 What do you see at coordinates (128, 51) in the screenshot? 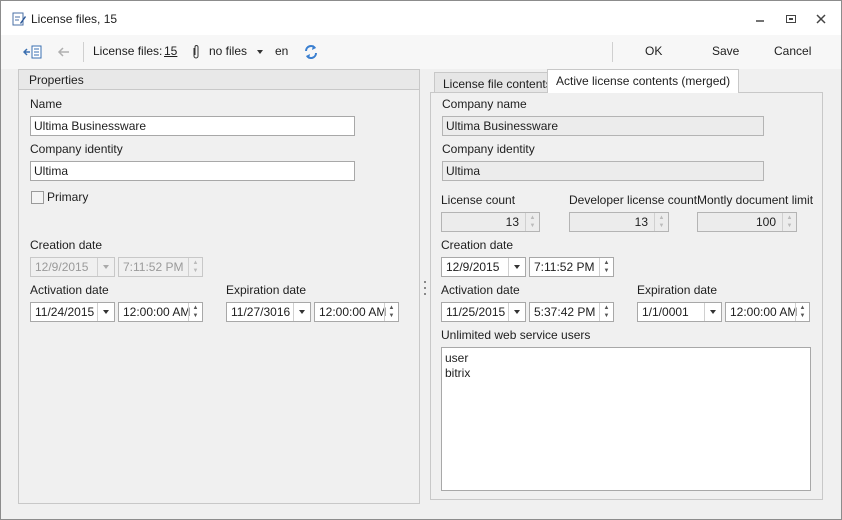
I see `license-files-label: License files:` at bounding box center [128, 51].